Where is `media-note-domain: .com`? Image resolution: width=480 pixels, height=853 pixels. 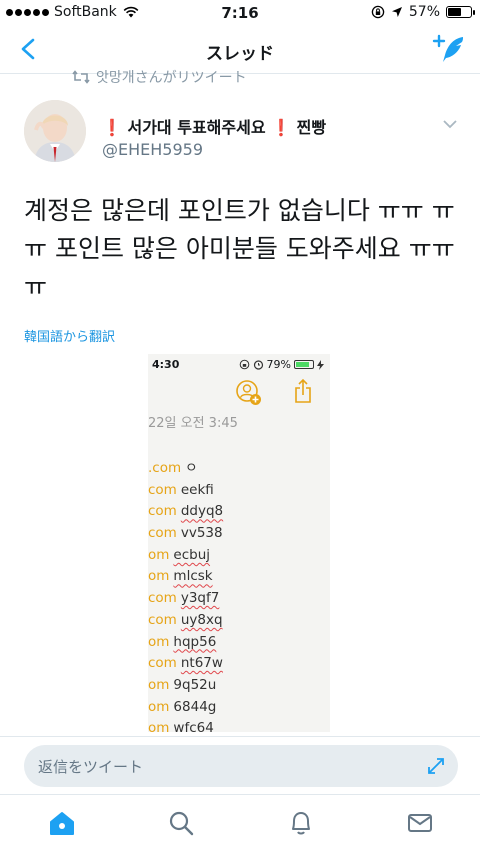 media-note-domain: .com is located at coordinates (165, 468).